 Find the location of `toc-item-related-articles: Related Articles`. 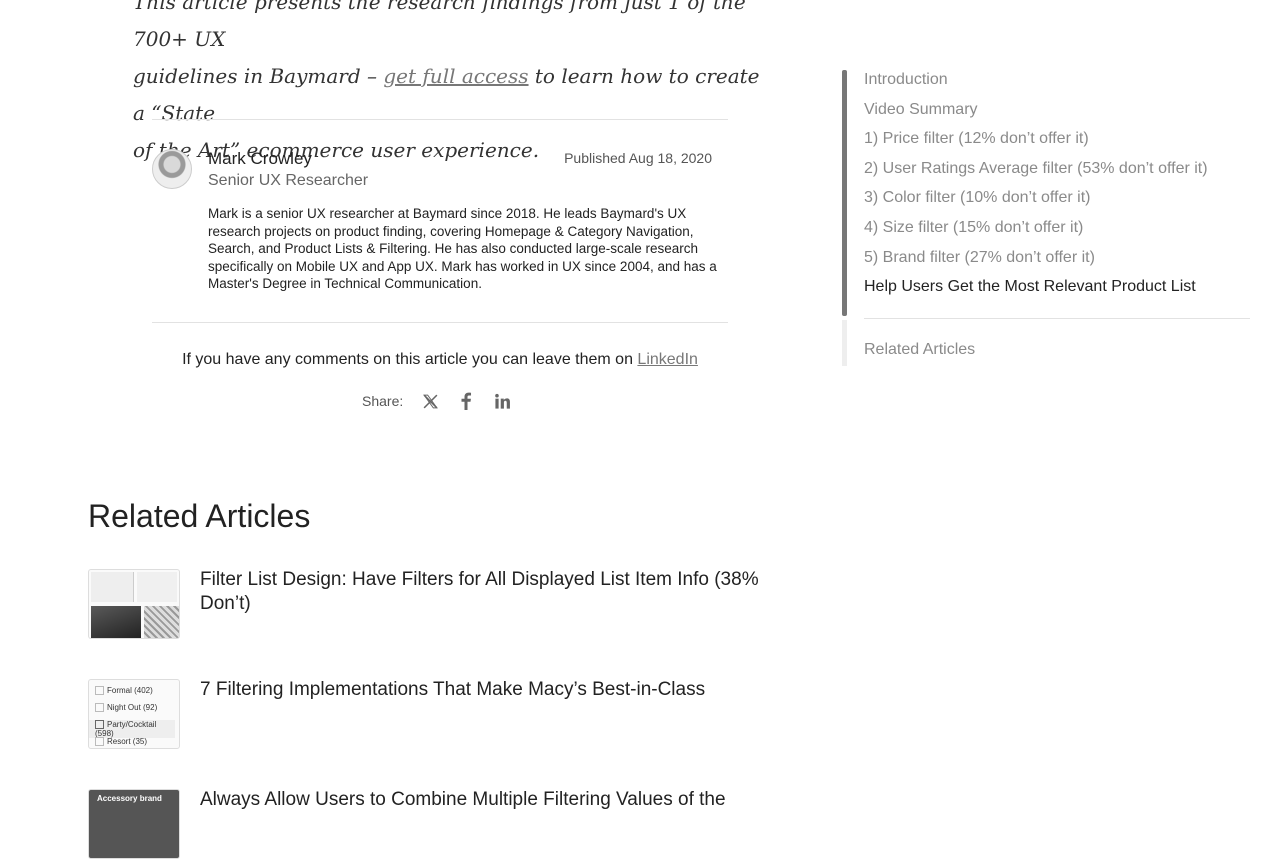

toc-item-related-articles: Related Articles is located at coordinates (919, 350).